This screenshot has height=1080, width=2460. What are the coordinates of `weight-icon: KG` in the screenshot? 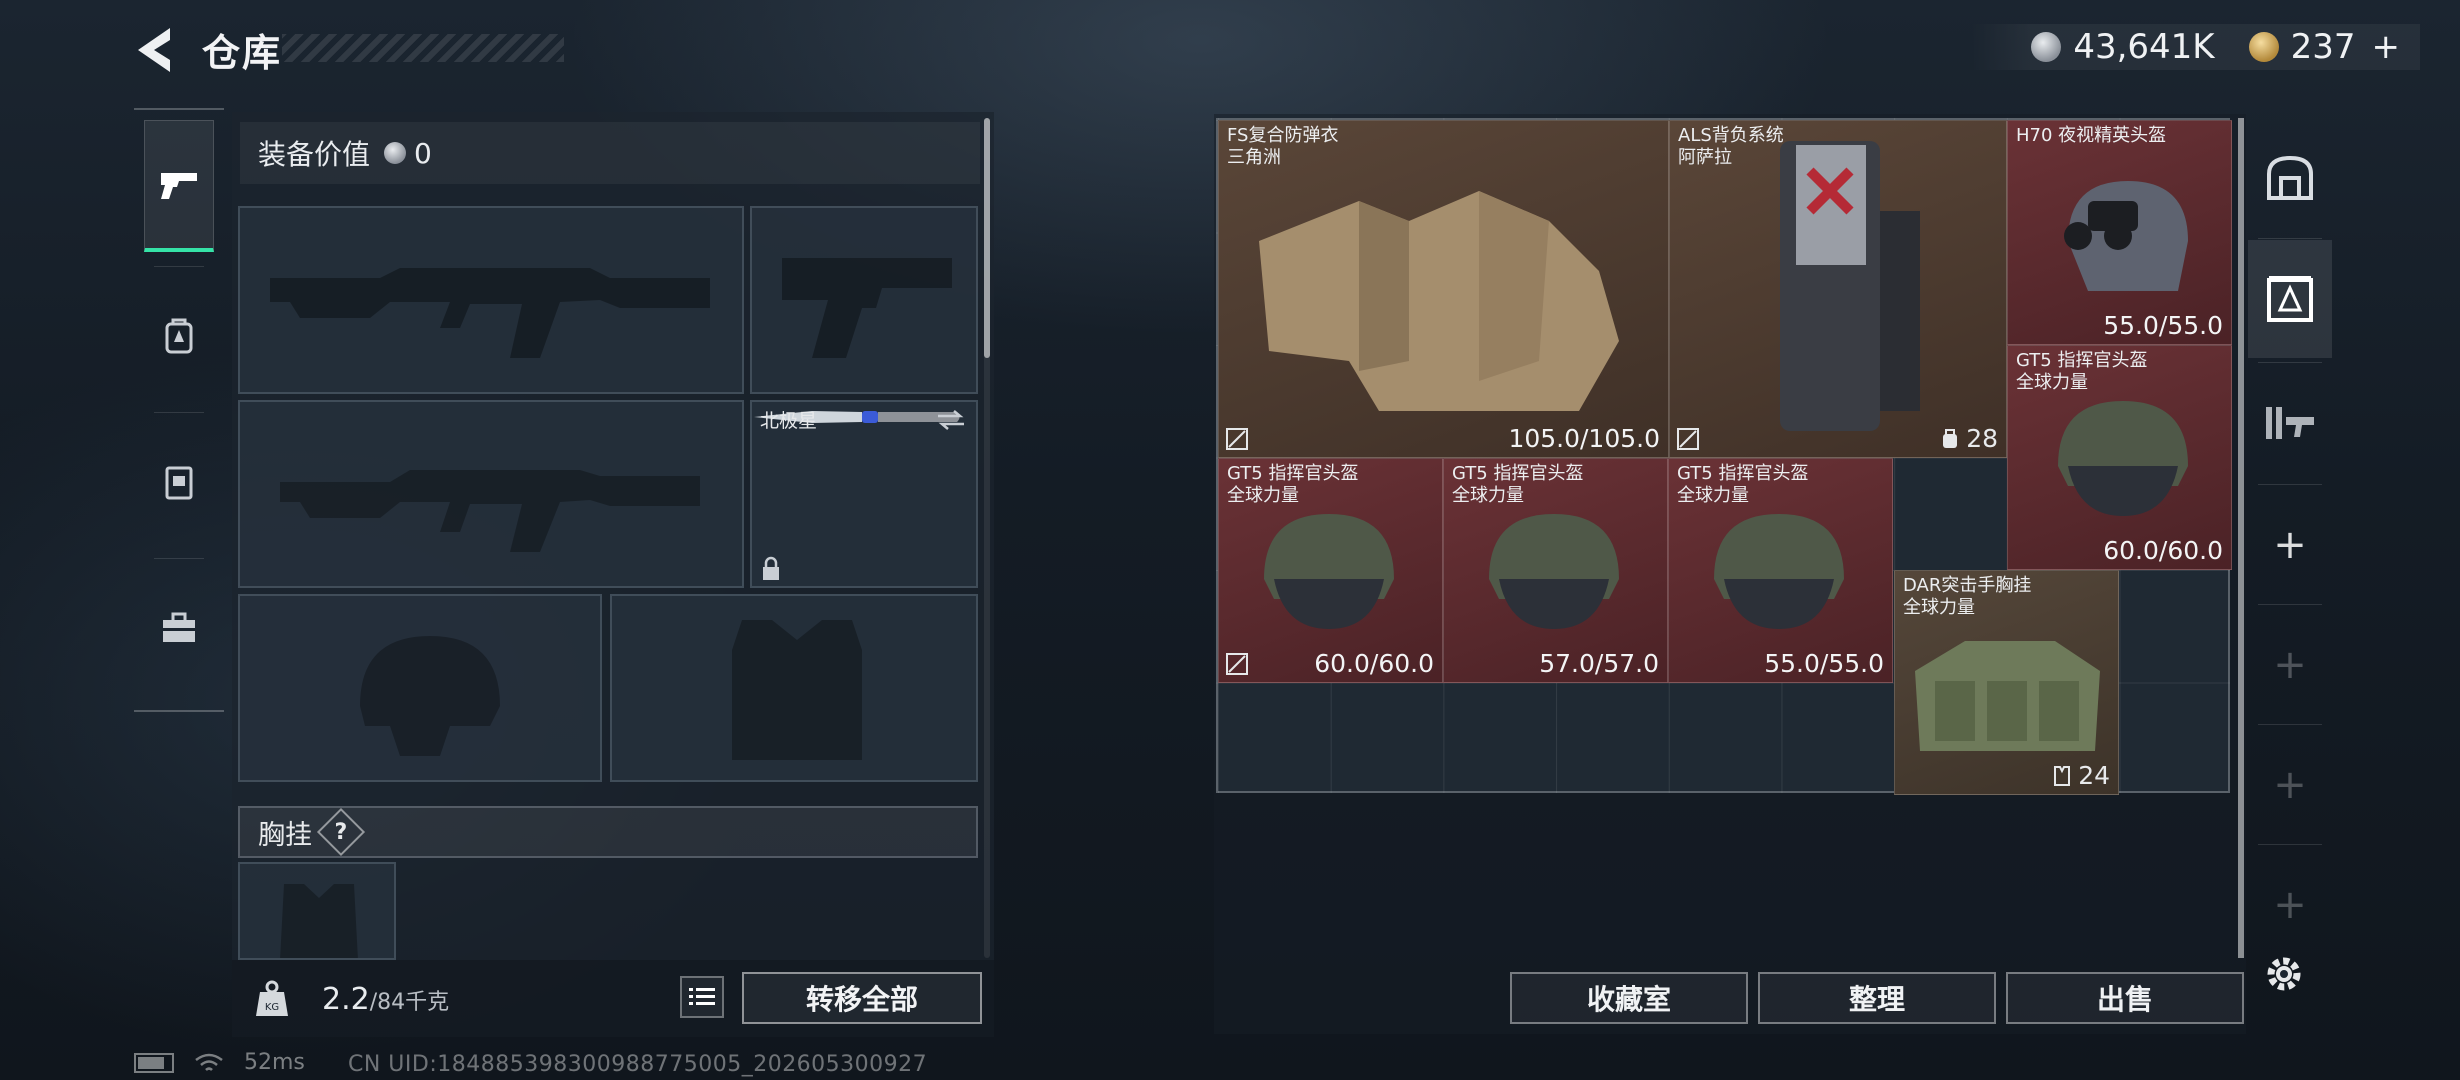 It's located at (272, 998).